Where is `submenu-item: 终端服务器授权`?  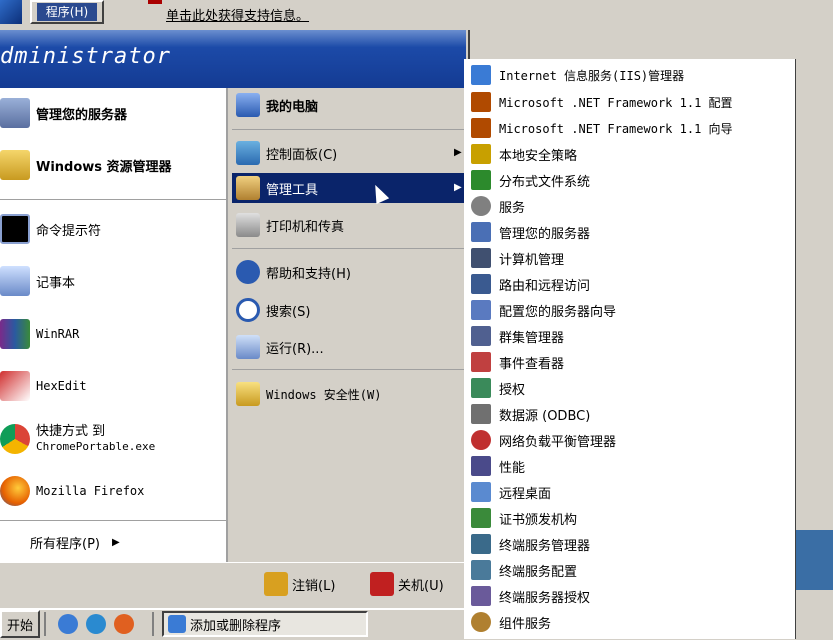 submenu-item: 终端服务器授权 is located at coordinates (530, 596).